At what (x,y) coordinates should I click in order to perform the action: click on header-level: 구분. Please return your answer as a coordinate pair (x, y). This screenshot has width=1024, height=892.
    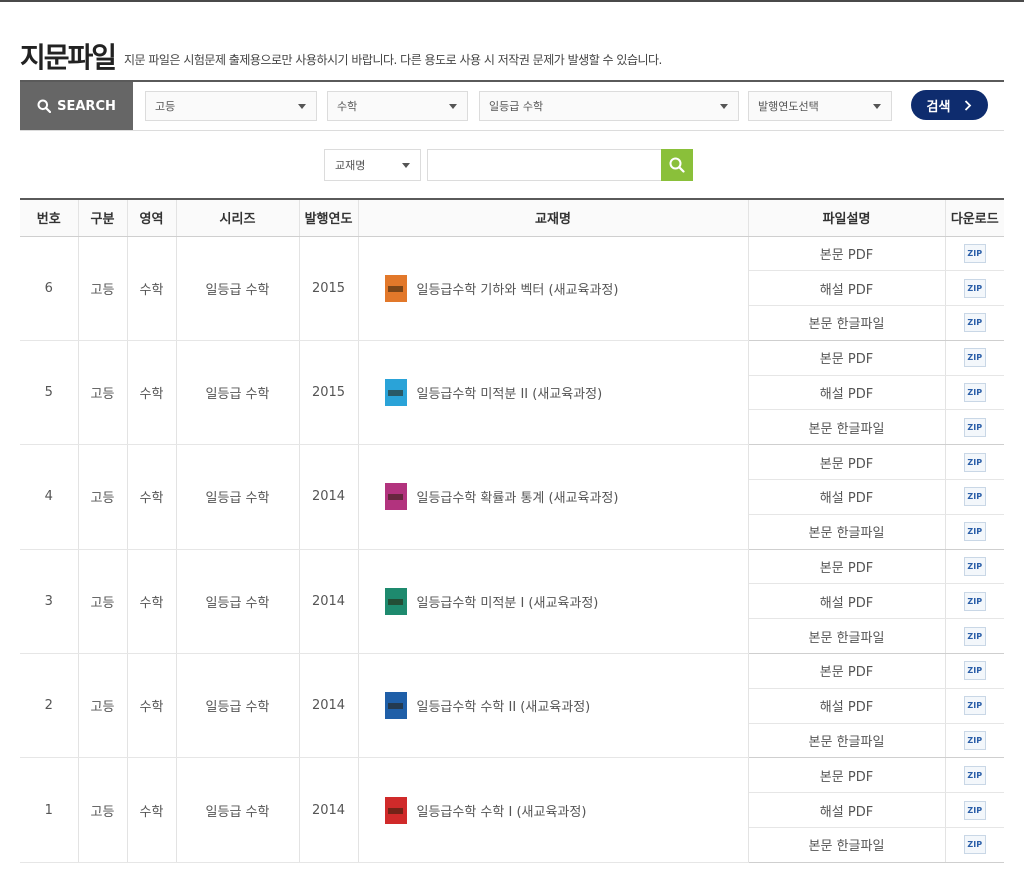
    Looking at the image, I should click on (103, 217).